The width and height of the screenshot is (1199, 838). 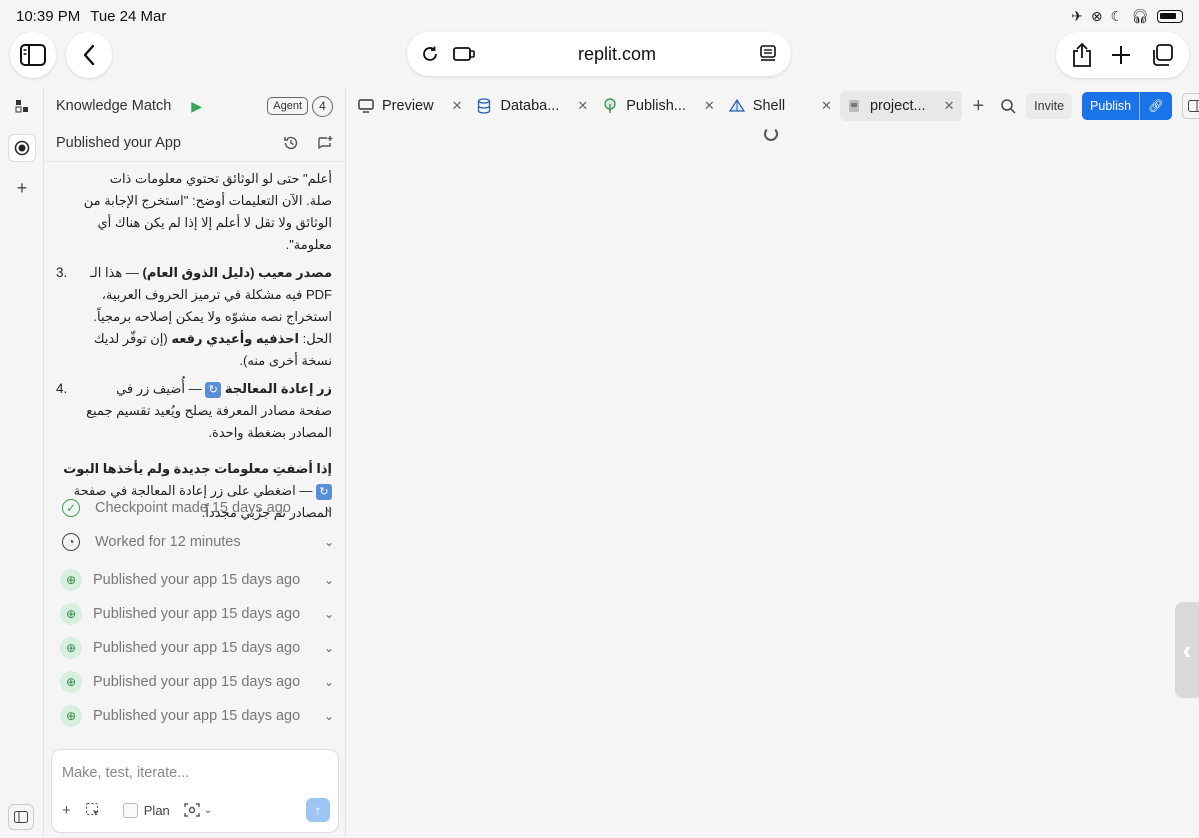 What do you see at coordinates (1190, 106) in the screenshot?
I see `panel-toggle-icon` at bounding box center [1190, 106].